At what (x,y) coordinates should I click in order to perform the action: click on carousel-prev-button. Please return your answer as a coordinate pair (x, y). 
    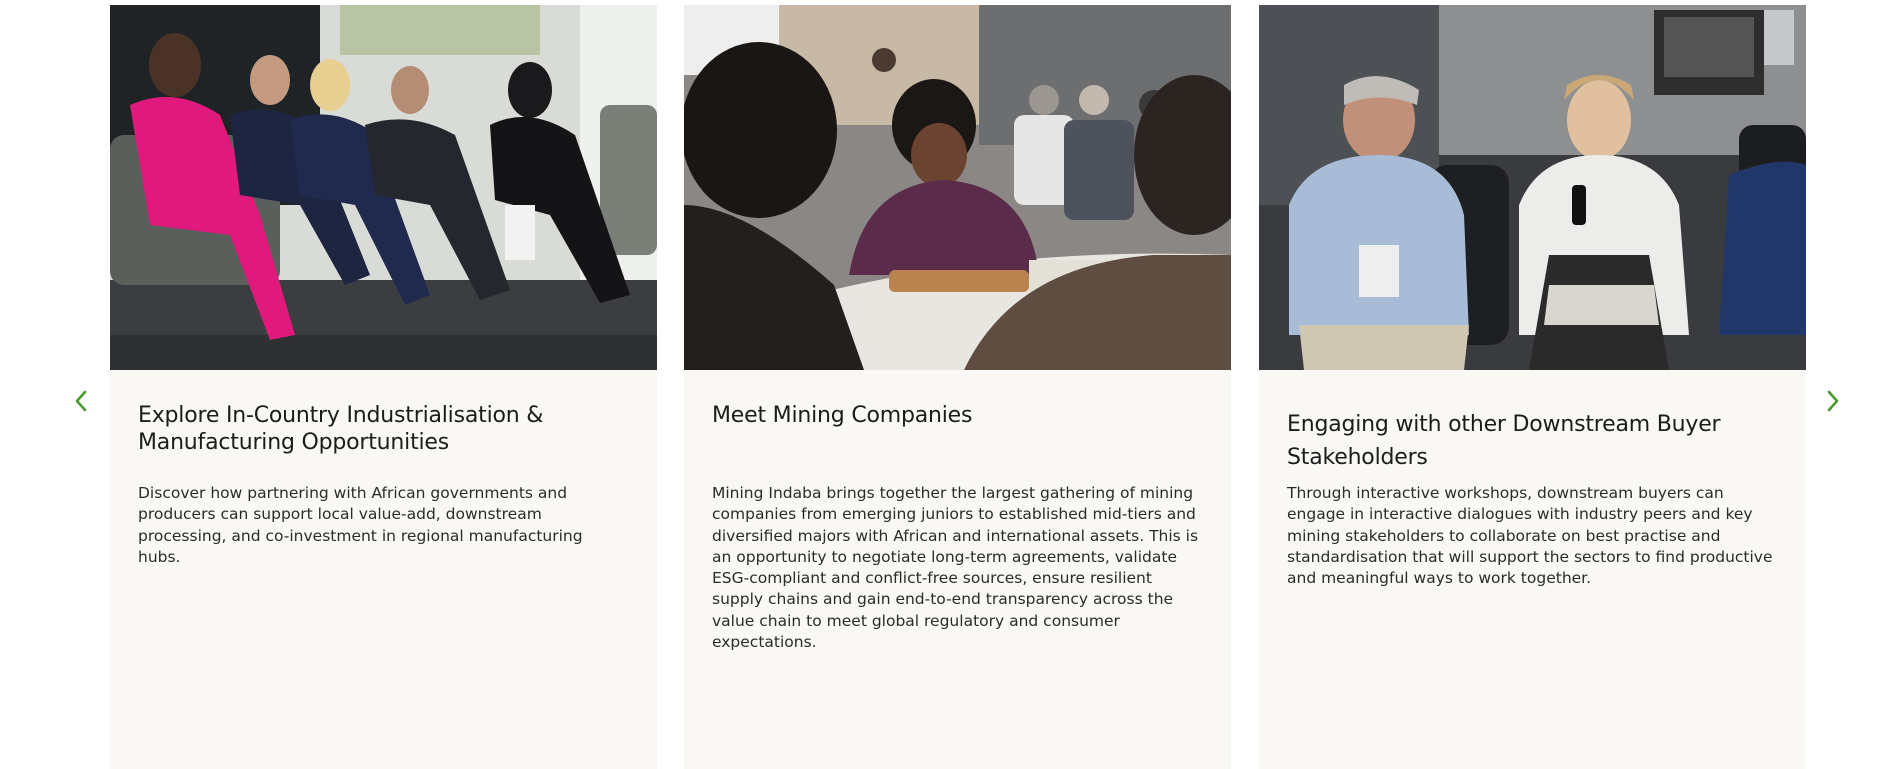
    Looking at the image, I should click on (81, 401).